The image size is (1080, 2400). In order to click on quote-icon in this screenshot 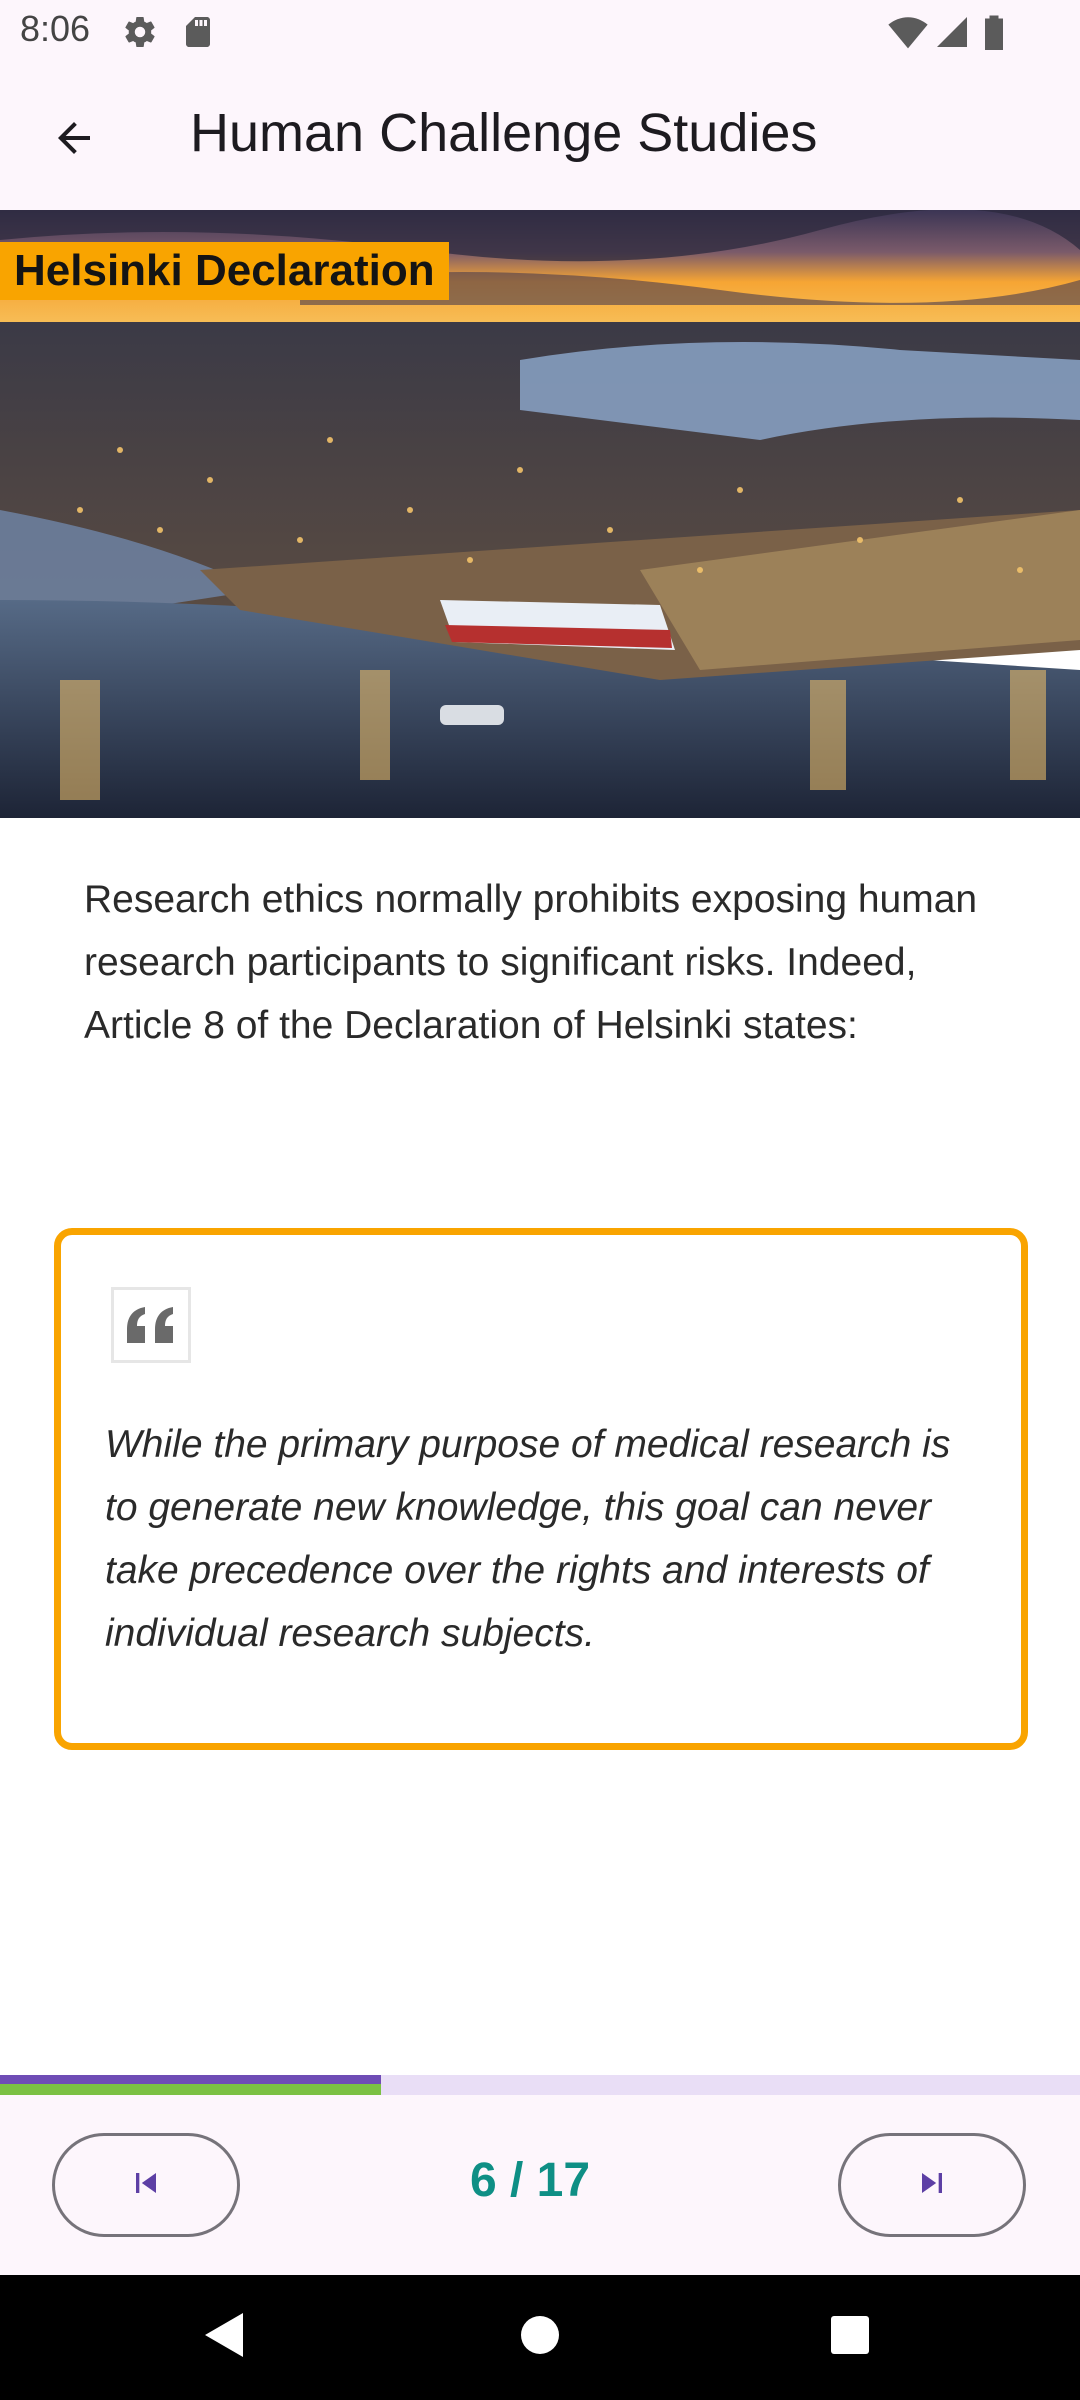, I will do `click(151, 1325)`.